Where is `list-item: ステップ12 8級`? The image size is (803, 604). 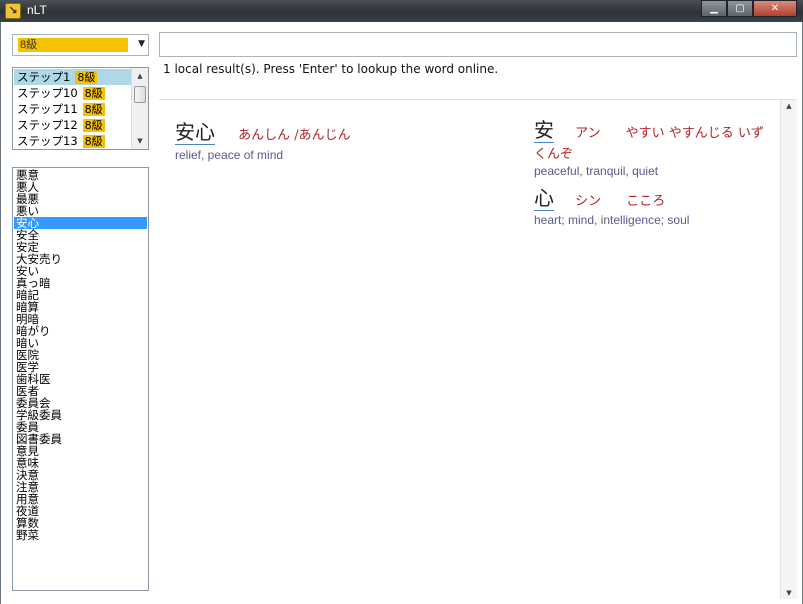 list-item: ステップ12 8級 is located at coordinates (72, 125).